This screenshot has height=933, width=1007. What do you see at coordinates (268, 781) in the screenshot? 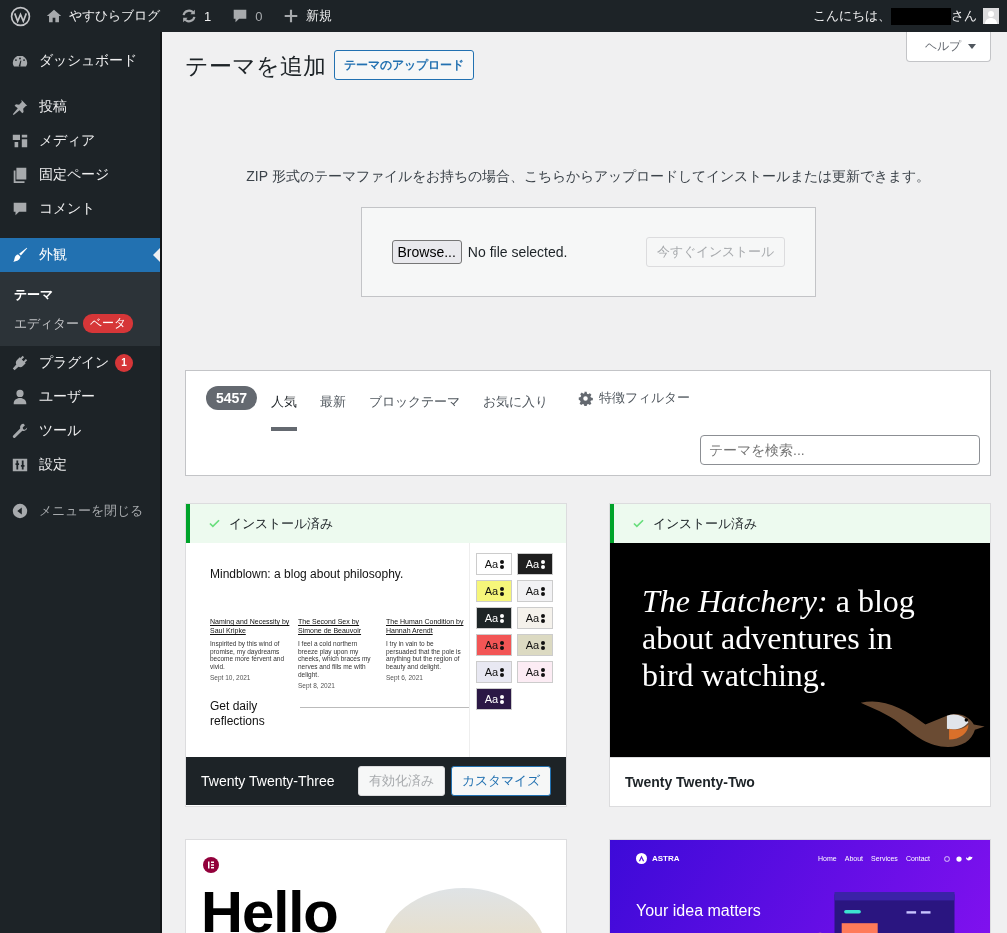
I see `theme-name: Twenty Twenty-Three` at bounding box center [268, 781].